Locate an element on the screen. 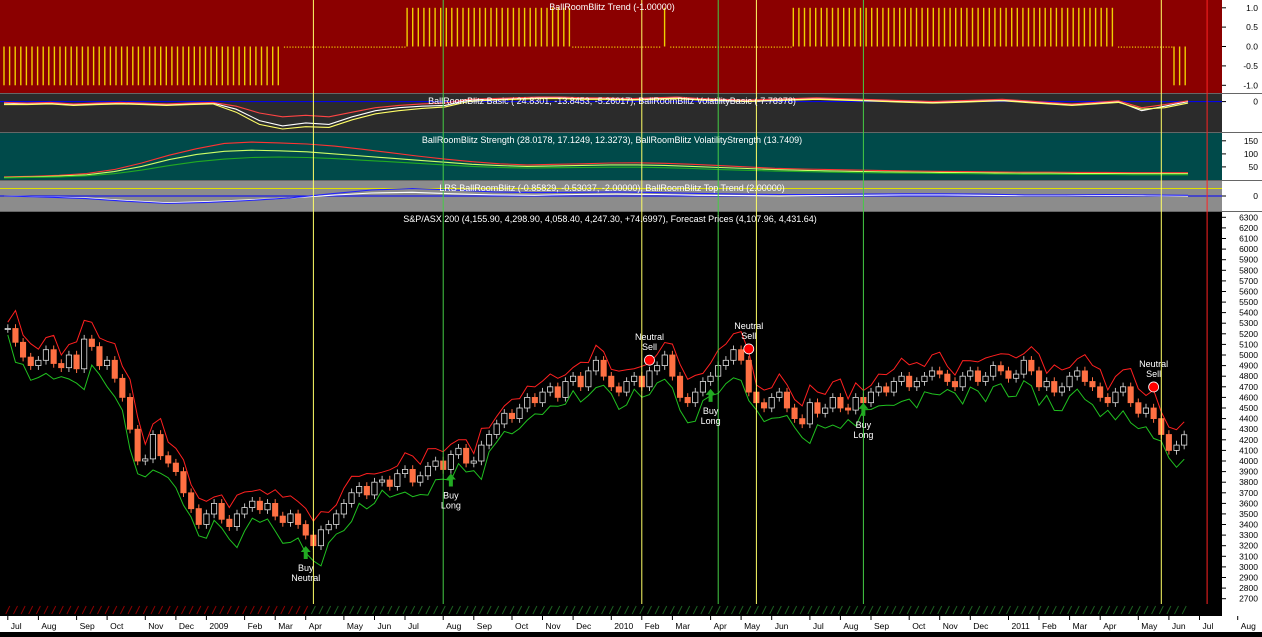 This screenshot has height=637, width=1262. panel-title-trend: BallRoomBlitz Trend (-1.00000) is located at coordinates (612, 7).